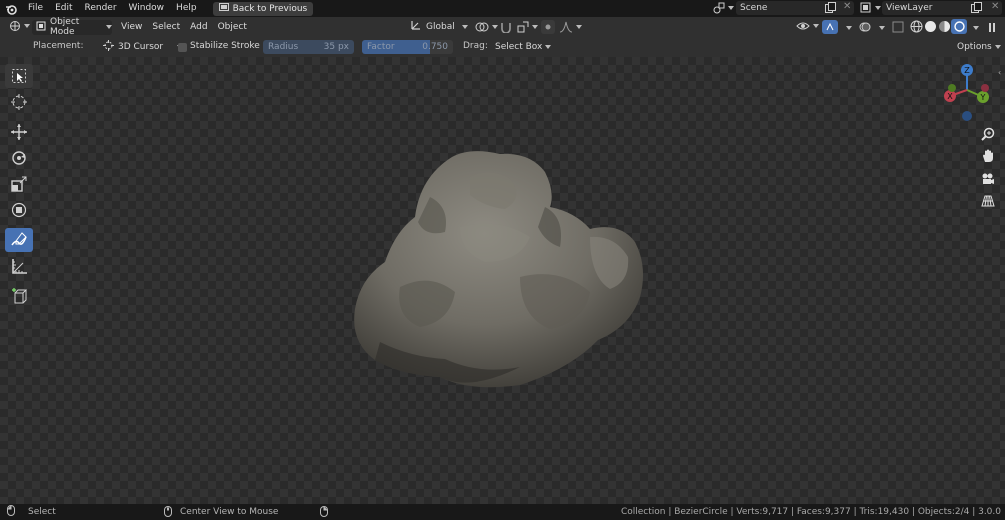 The width and height of the screenshot is (1005, 520). Describe the element at coordinates (865, 27) in the screenshot. I see `overlays-icon` at that location.